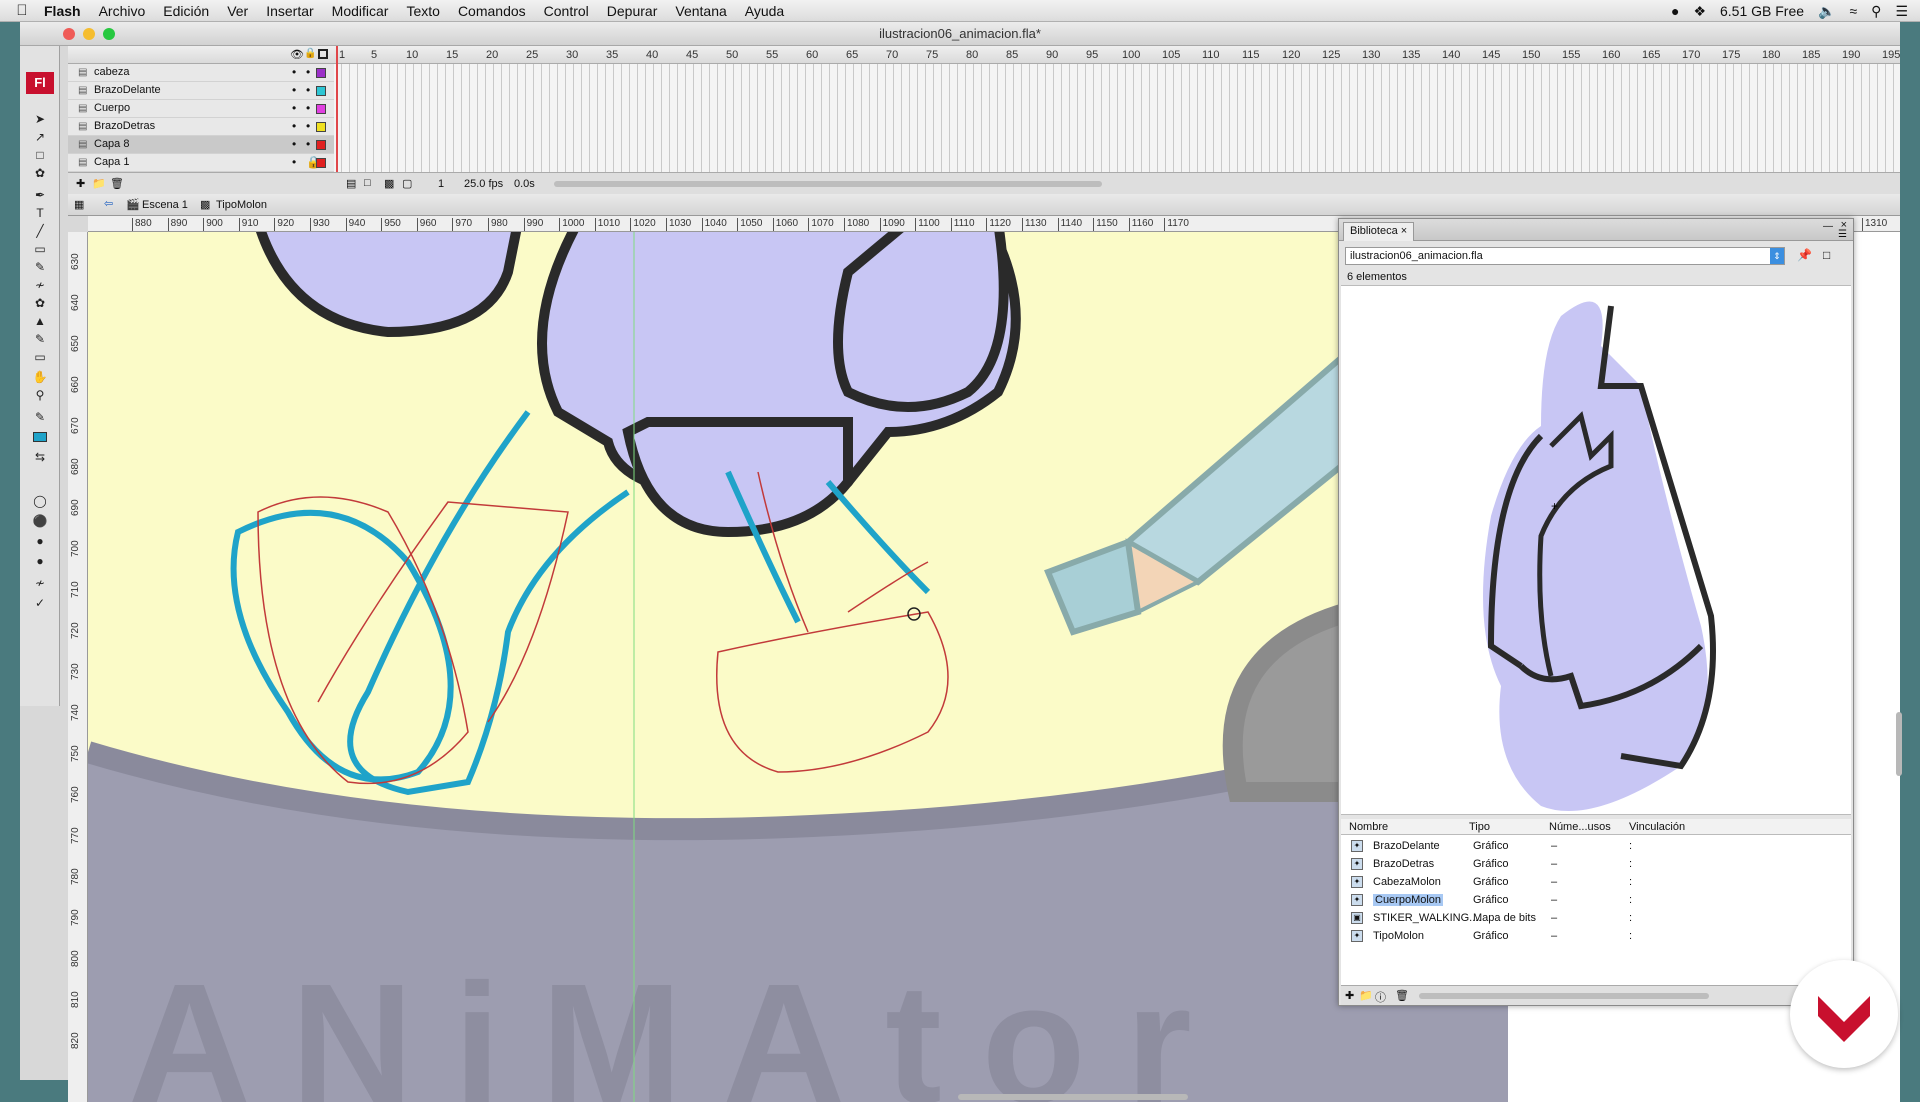  Describe the element at coordinates (1117, 118) in the screenshot. I see `frames-grid` at that location.